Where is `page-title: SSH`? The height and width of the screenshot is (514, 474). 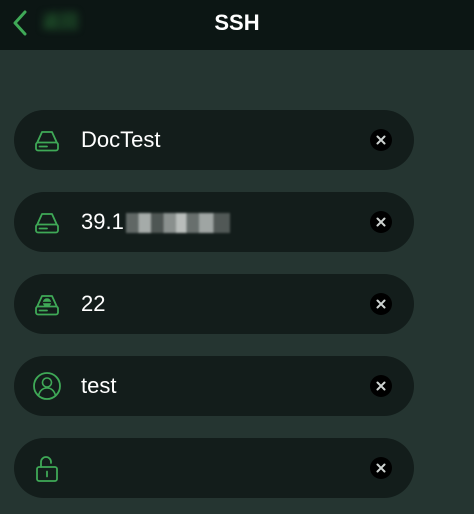 page-title: SSH is located at coordinates (237, 22).